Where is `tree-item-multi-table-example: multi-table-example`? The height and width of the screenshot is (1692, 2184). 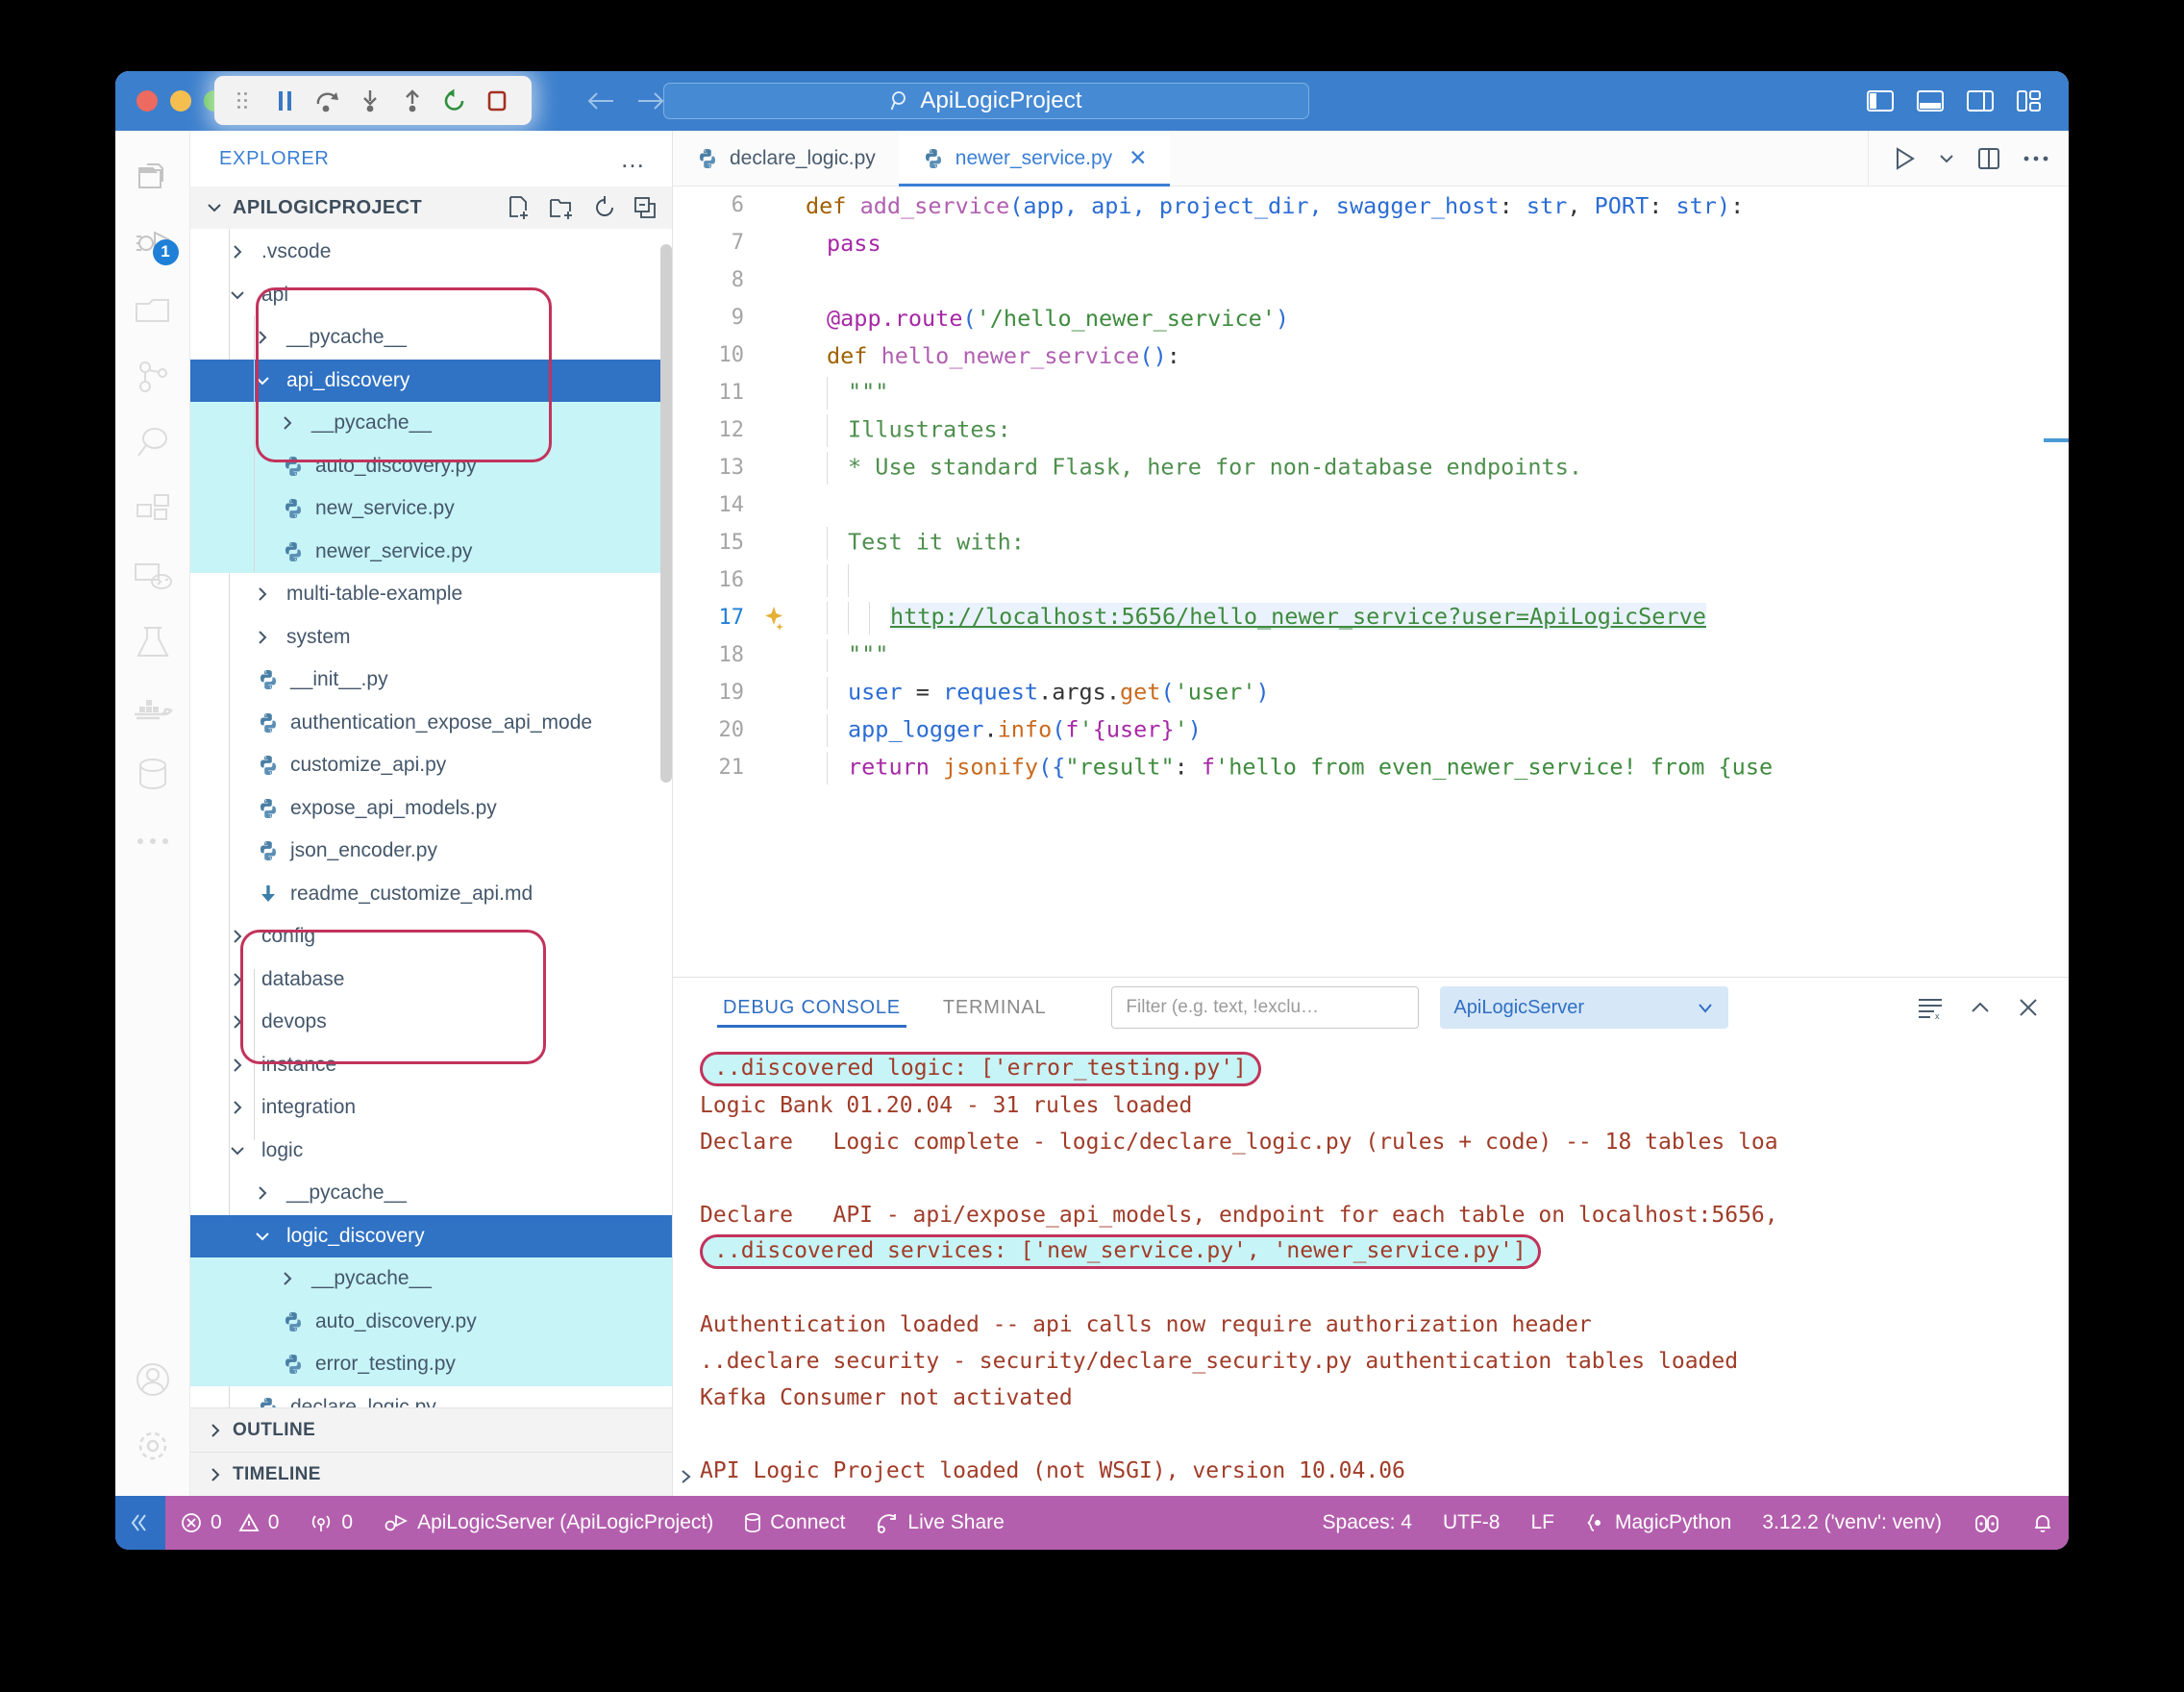 tree-item-multi-table-example: multi-table-example is located at coordinates (431, 594).